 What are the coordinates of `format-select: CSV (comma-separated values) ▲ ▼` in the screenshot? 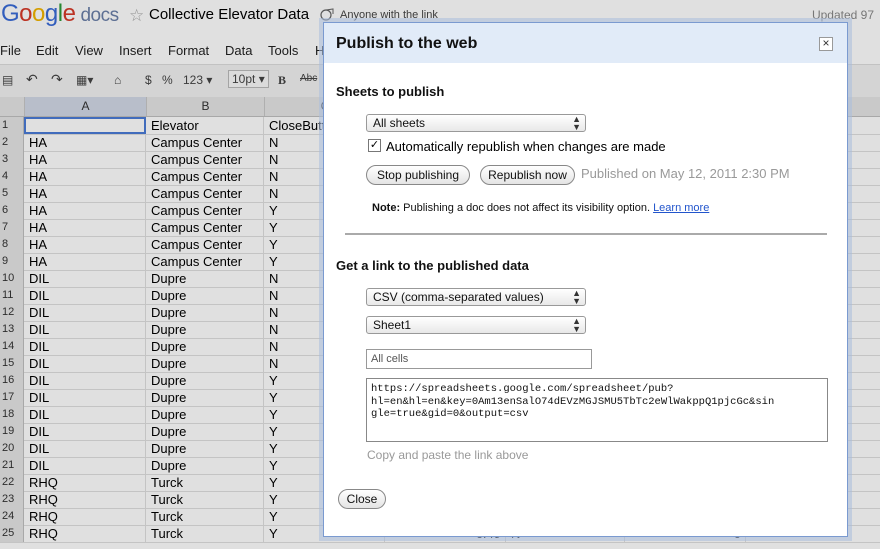 It's located at (476, 297).